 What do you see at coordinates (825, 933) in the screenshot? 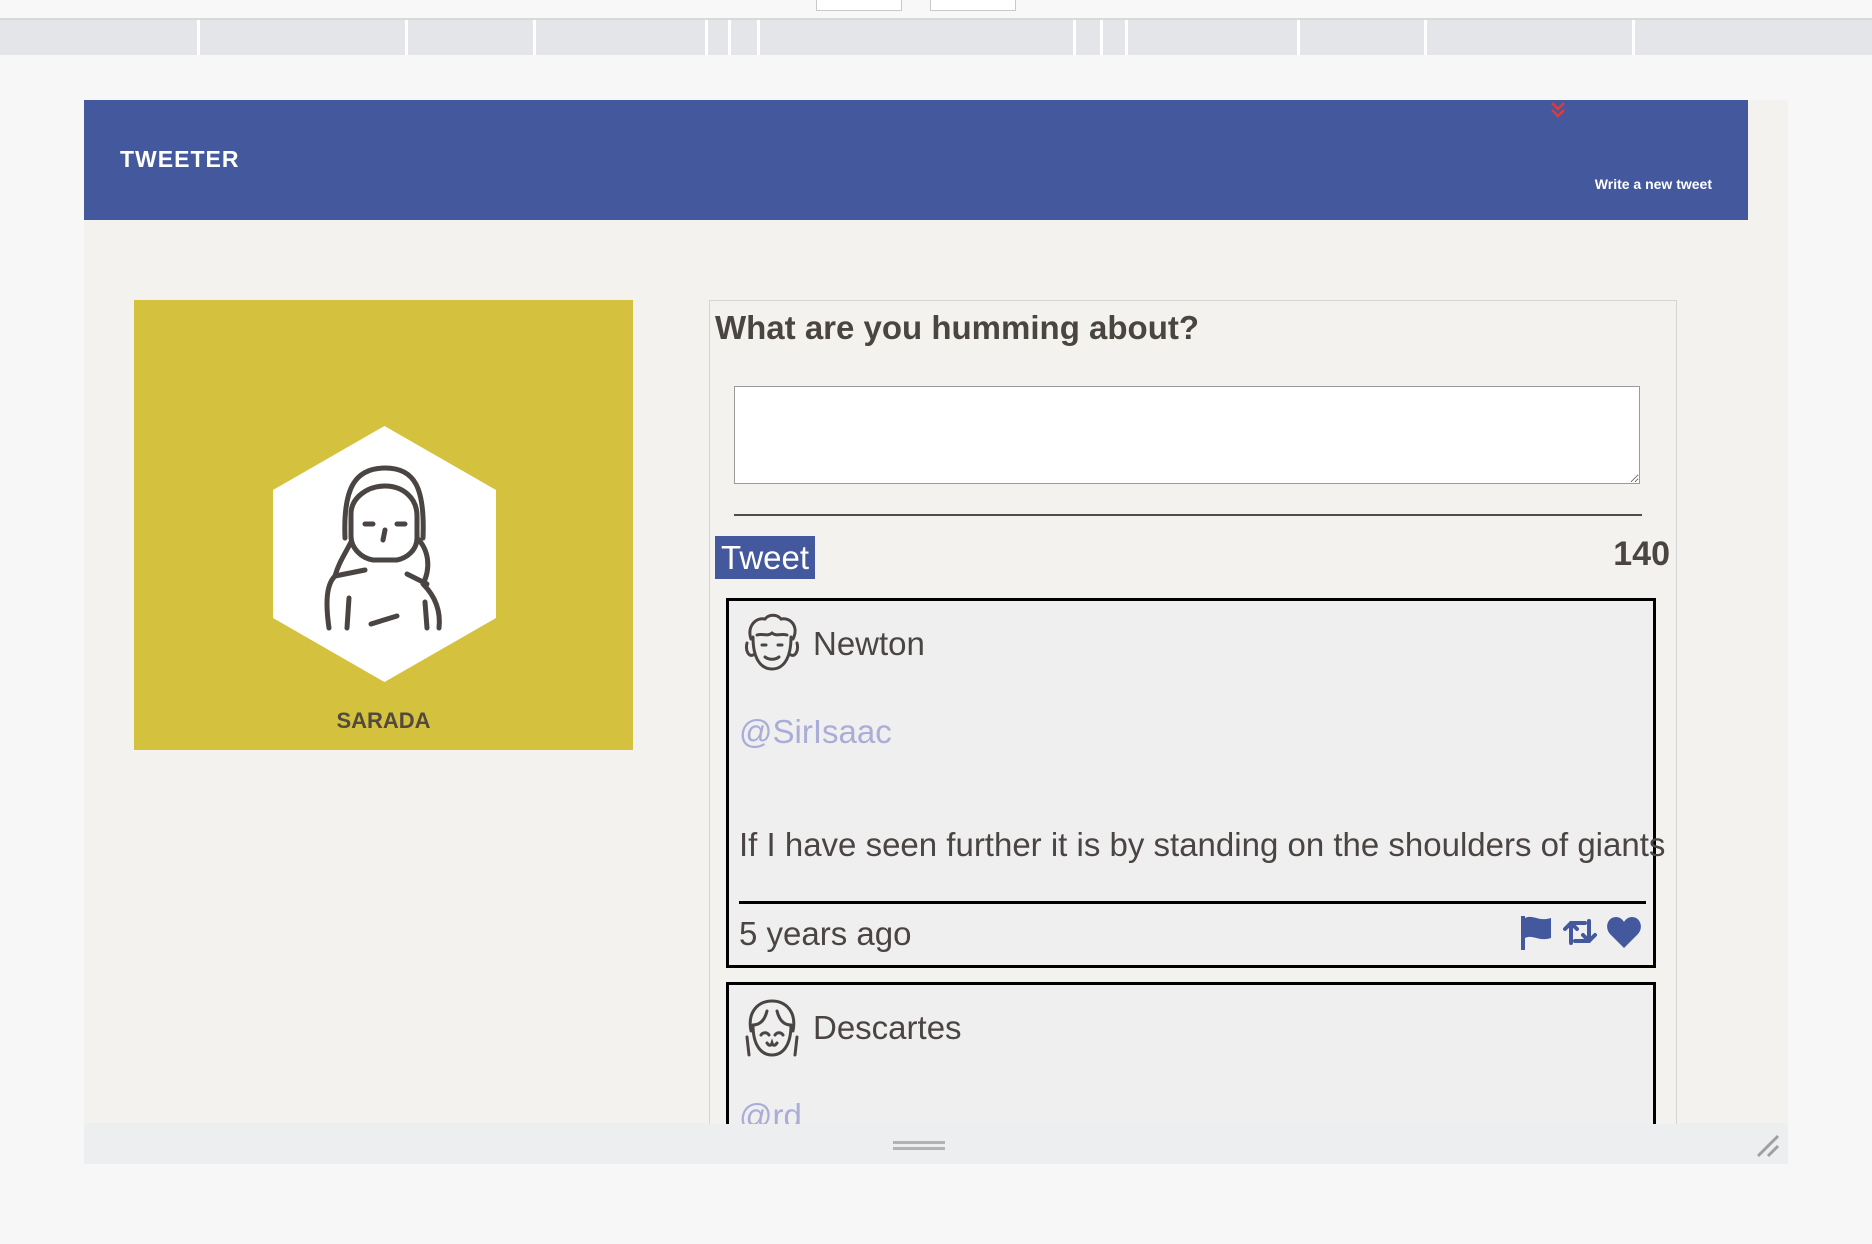
I see `tweet-timestamp: 5 years ago` at bounding box center [825, 933].